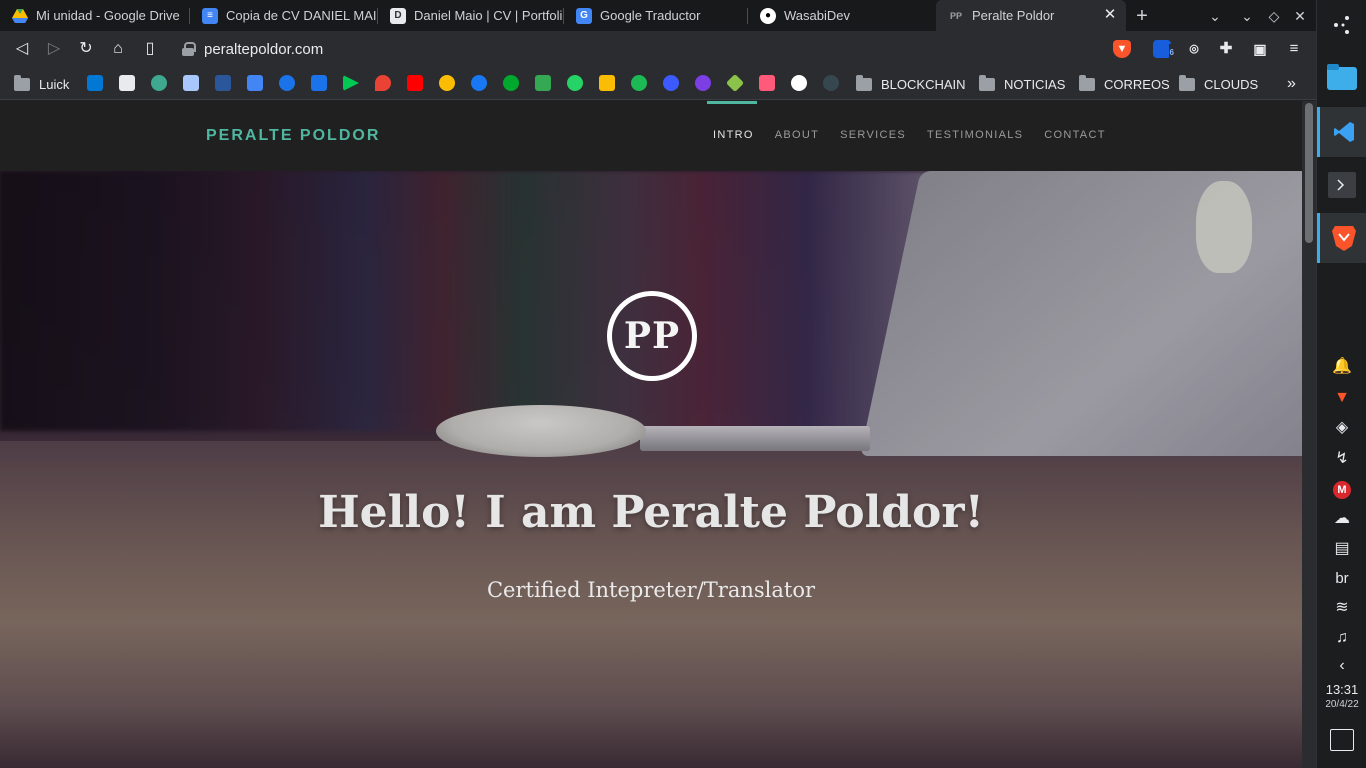  What do you see at coordinates (584, 15) in the screenshot?
I see `google-translate-icon: G` at bounding box center [584, 15].